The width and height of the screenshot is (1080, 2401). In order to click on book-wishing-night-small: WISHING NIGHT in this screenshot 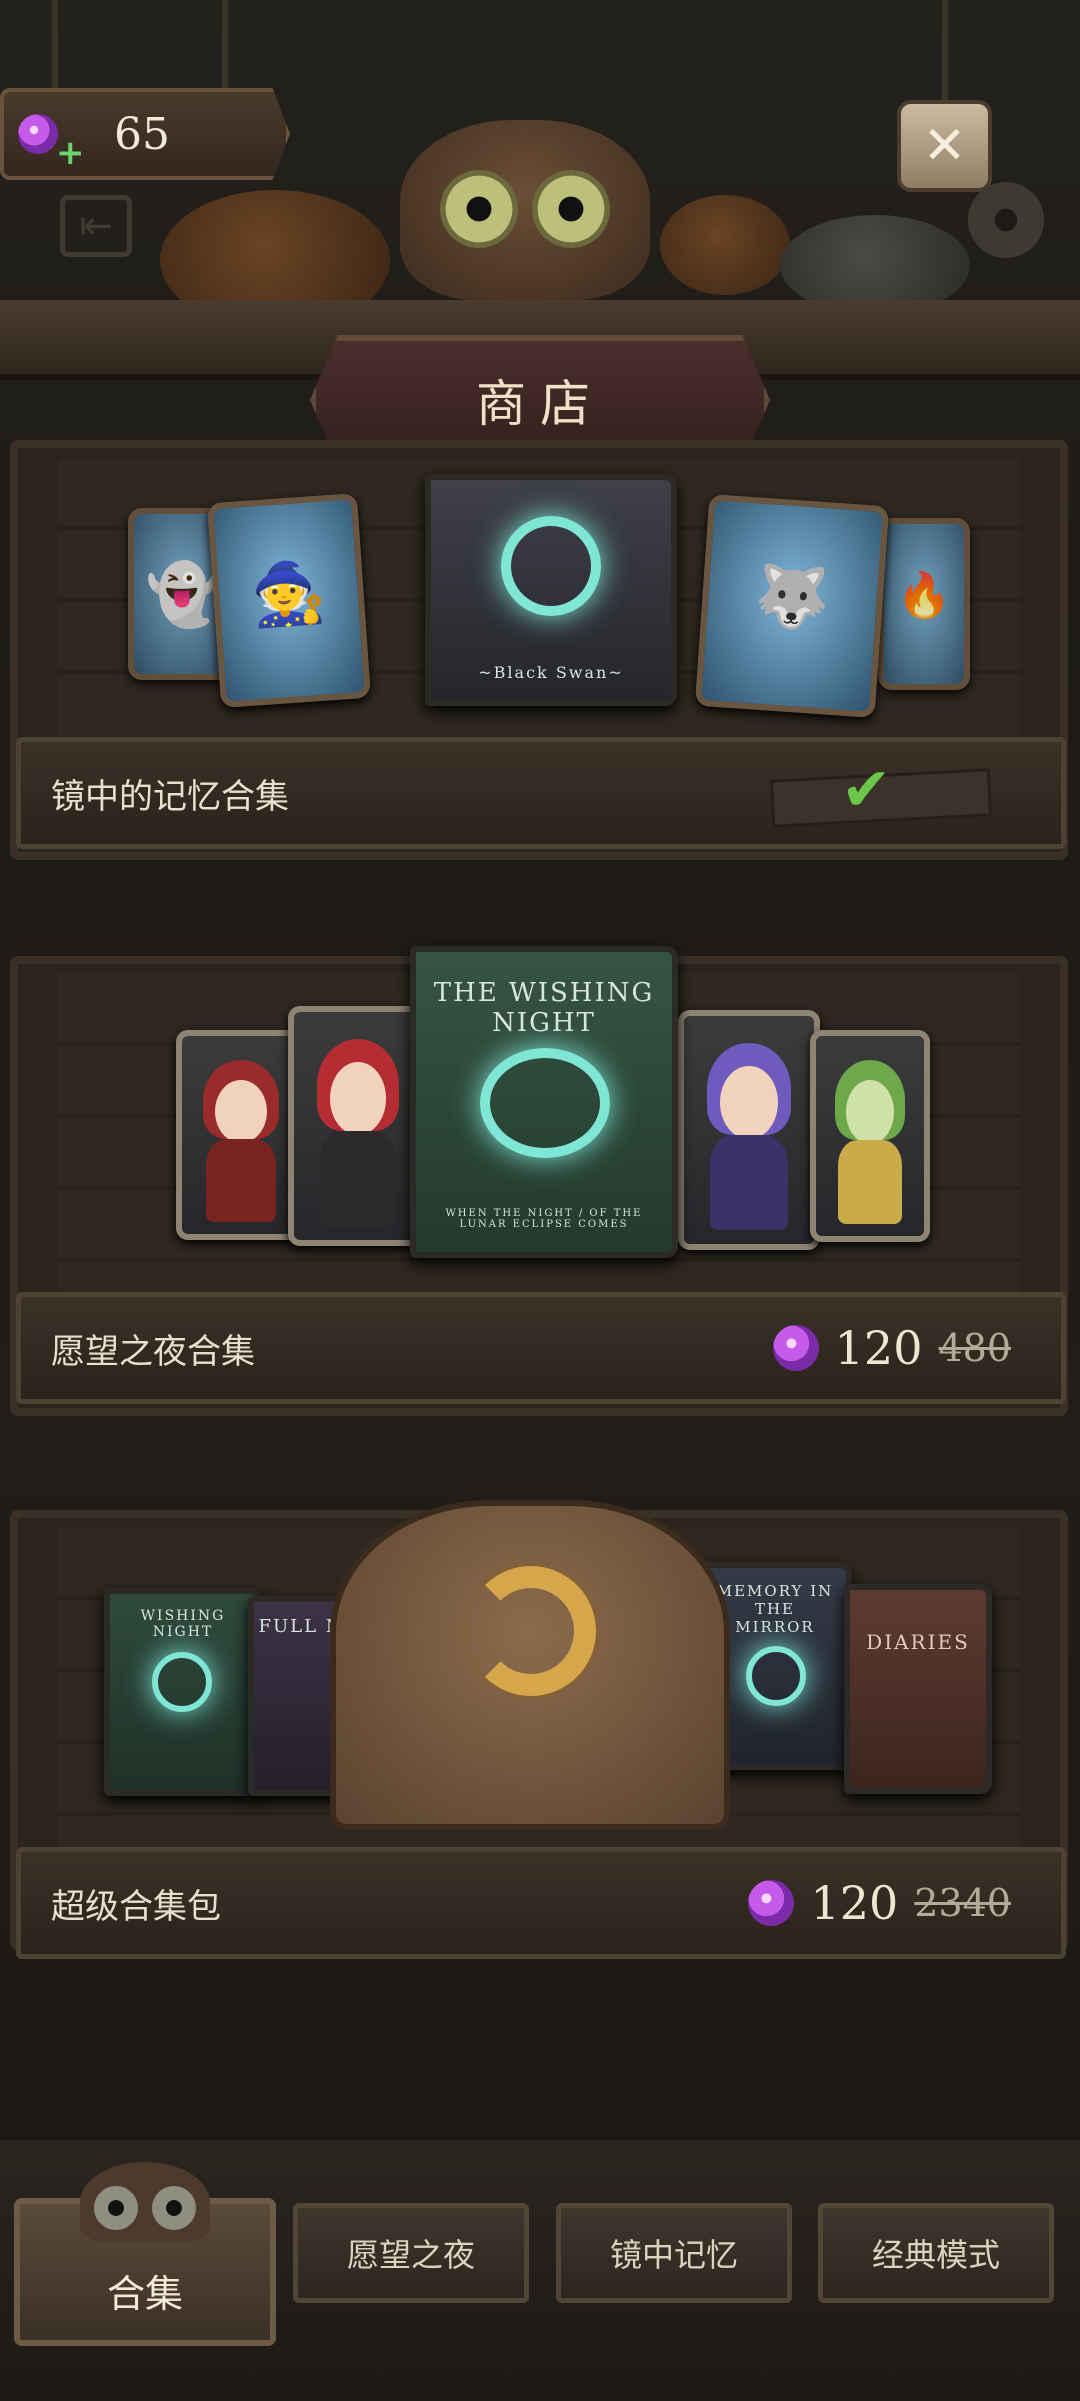, I will do `click(183, 1692)`.